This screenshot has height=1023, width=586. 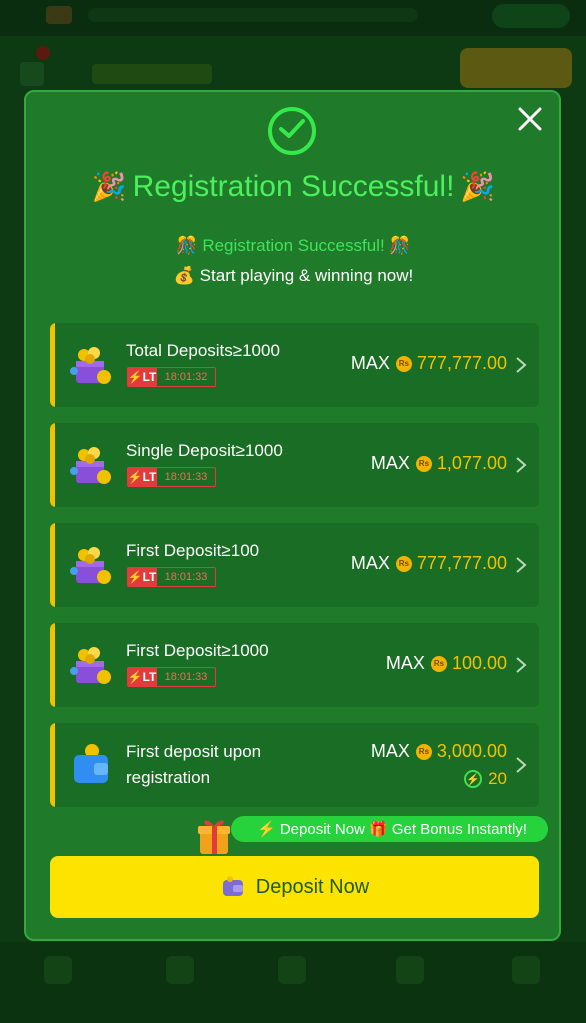 What do you see at coordinates (186, 377) in the screenshot?
I see `countdown-timer: 18:01:32` at bounding box center [186, 377].